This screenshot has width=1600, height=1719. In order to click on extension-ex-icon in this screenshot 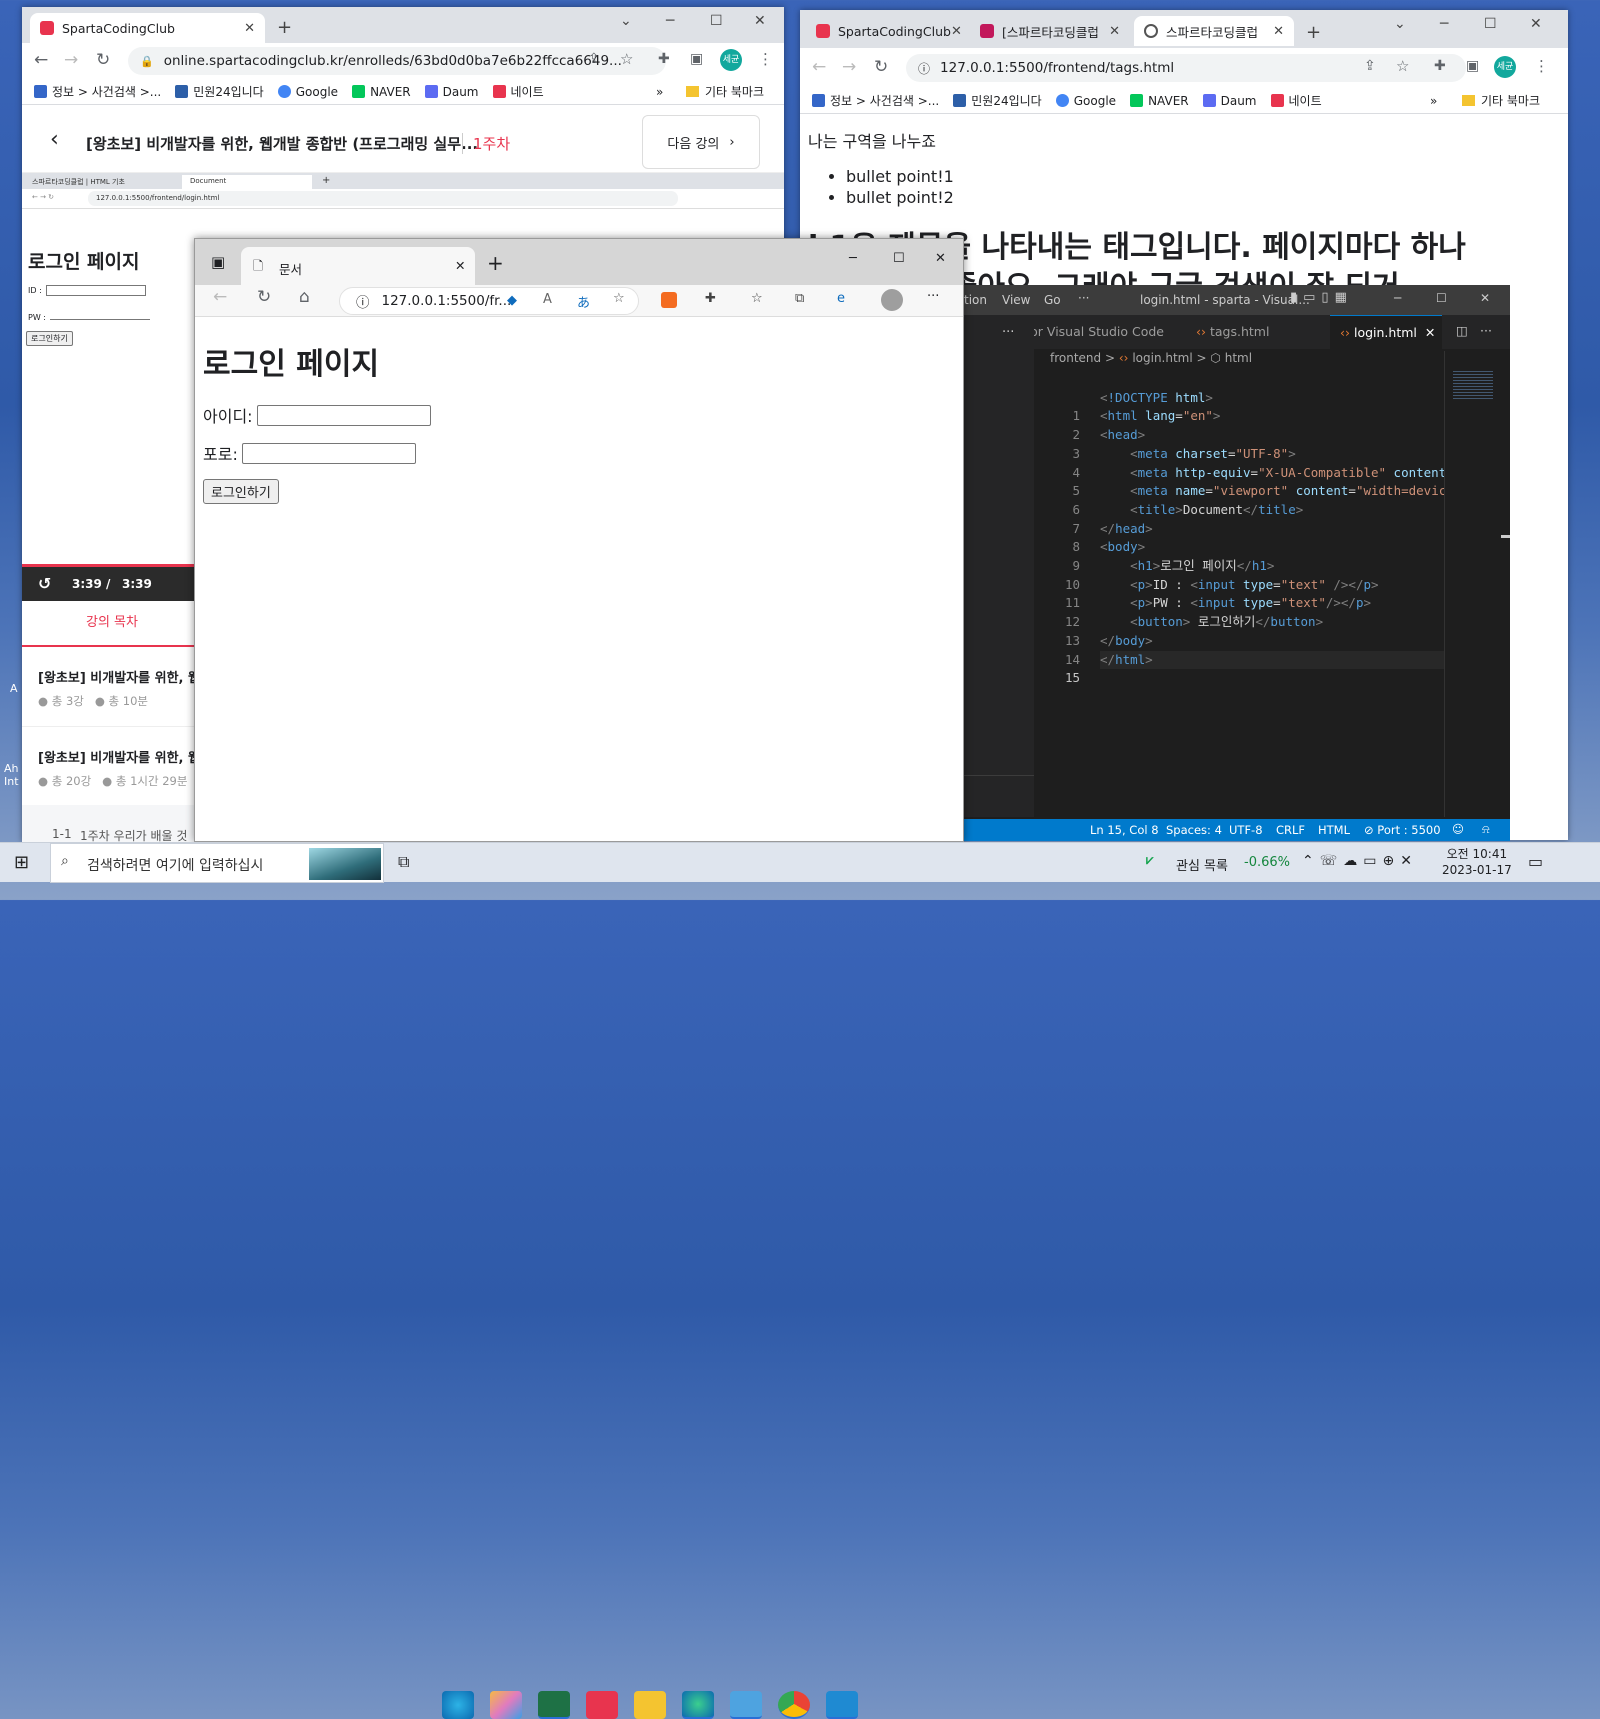, I will do `click(669, 300)`.